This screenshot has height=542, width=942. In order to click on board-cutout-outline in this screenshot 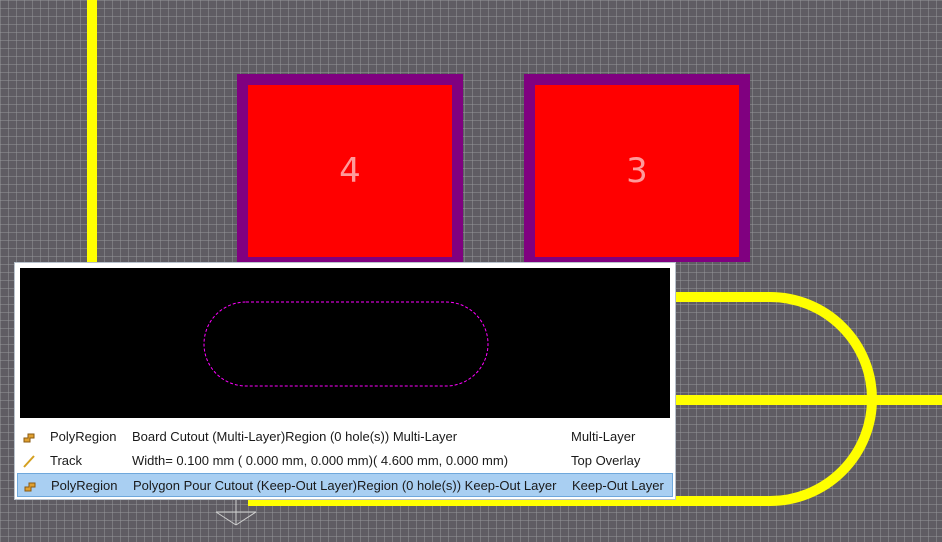, I will do `click(346, 344)`.